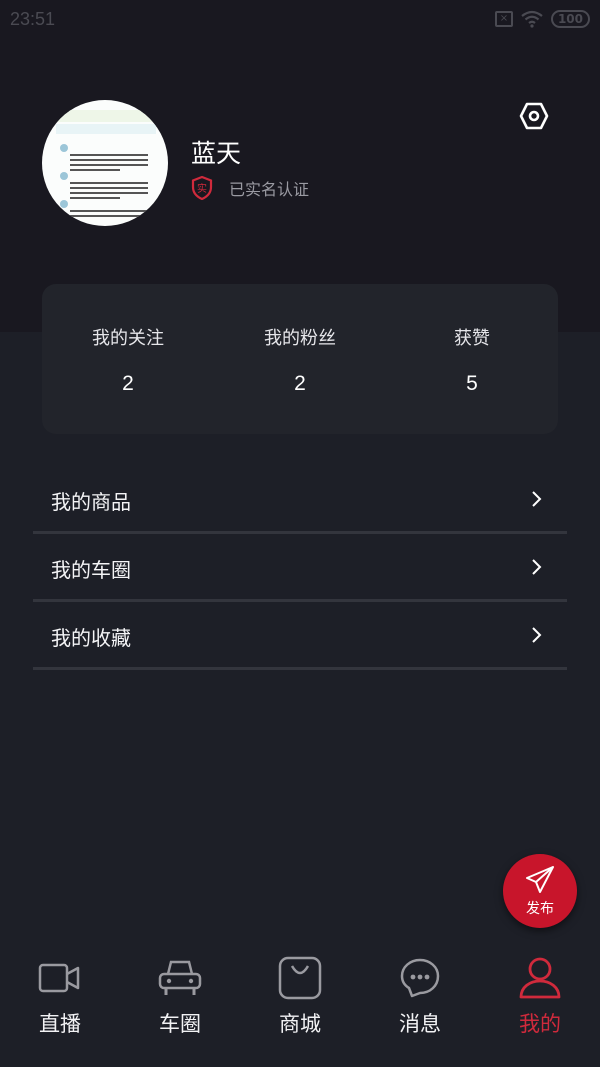 Image resolution: width=600 pixels, height=1067 pixels. Describe the element at coordinates (532, 19) in the screenshot. I see `wifi-icon` at that location.